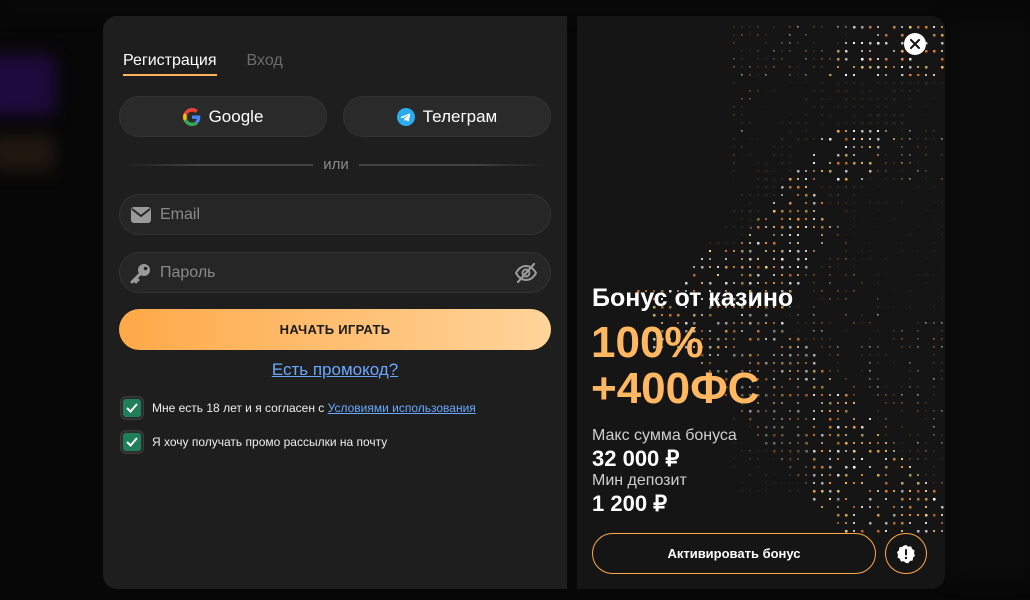 The width and height of the screenshot is (1030, 600). I want to click on promo-code-link: Есть промокод?, so click(335, 369).